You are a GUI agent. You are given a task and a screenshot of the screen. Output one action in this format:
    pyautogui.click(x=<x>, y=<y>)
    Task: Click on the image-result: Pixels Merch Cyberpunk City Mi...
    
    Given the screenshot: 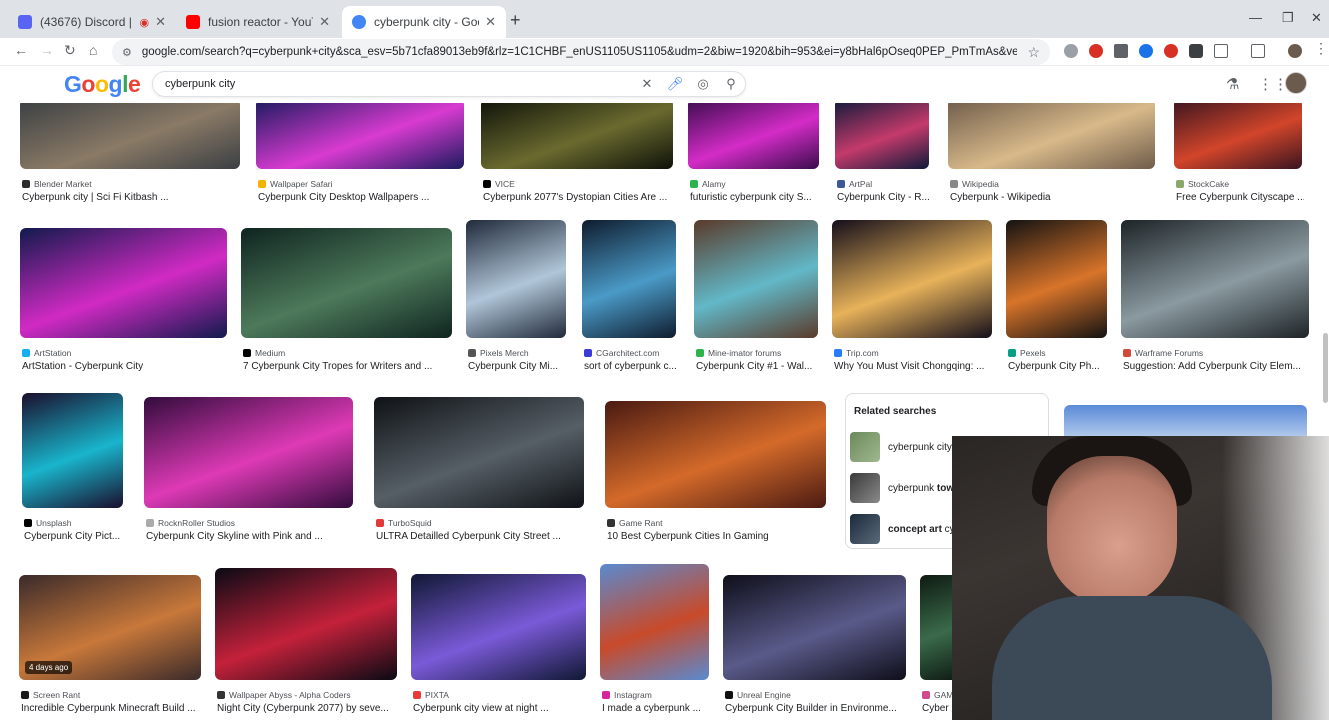 What is the action you would take?
    pyautogui.click(x=516, y=299)
    